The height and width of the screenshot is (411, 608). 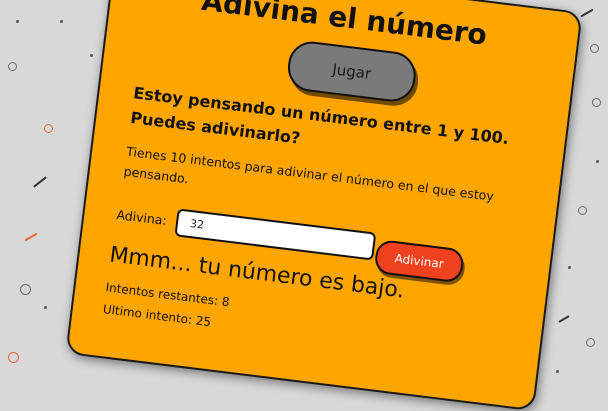 What do you see at coordinates (157, 316) in the screenshot?
I see `last-guess: Ultimo intento: 25` at bounding box center [157, 316].